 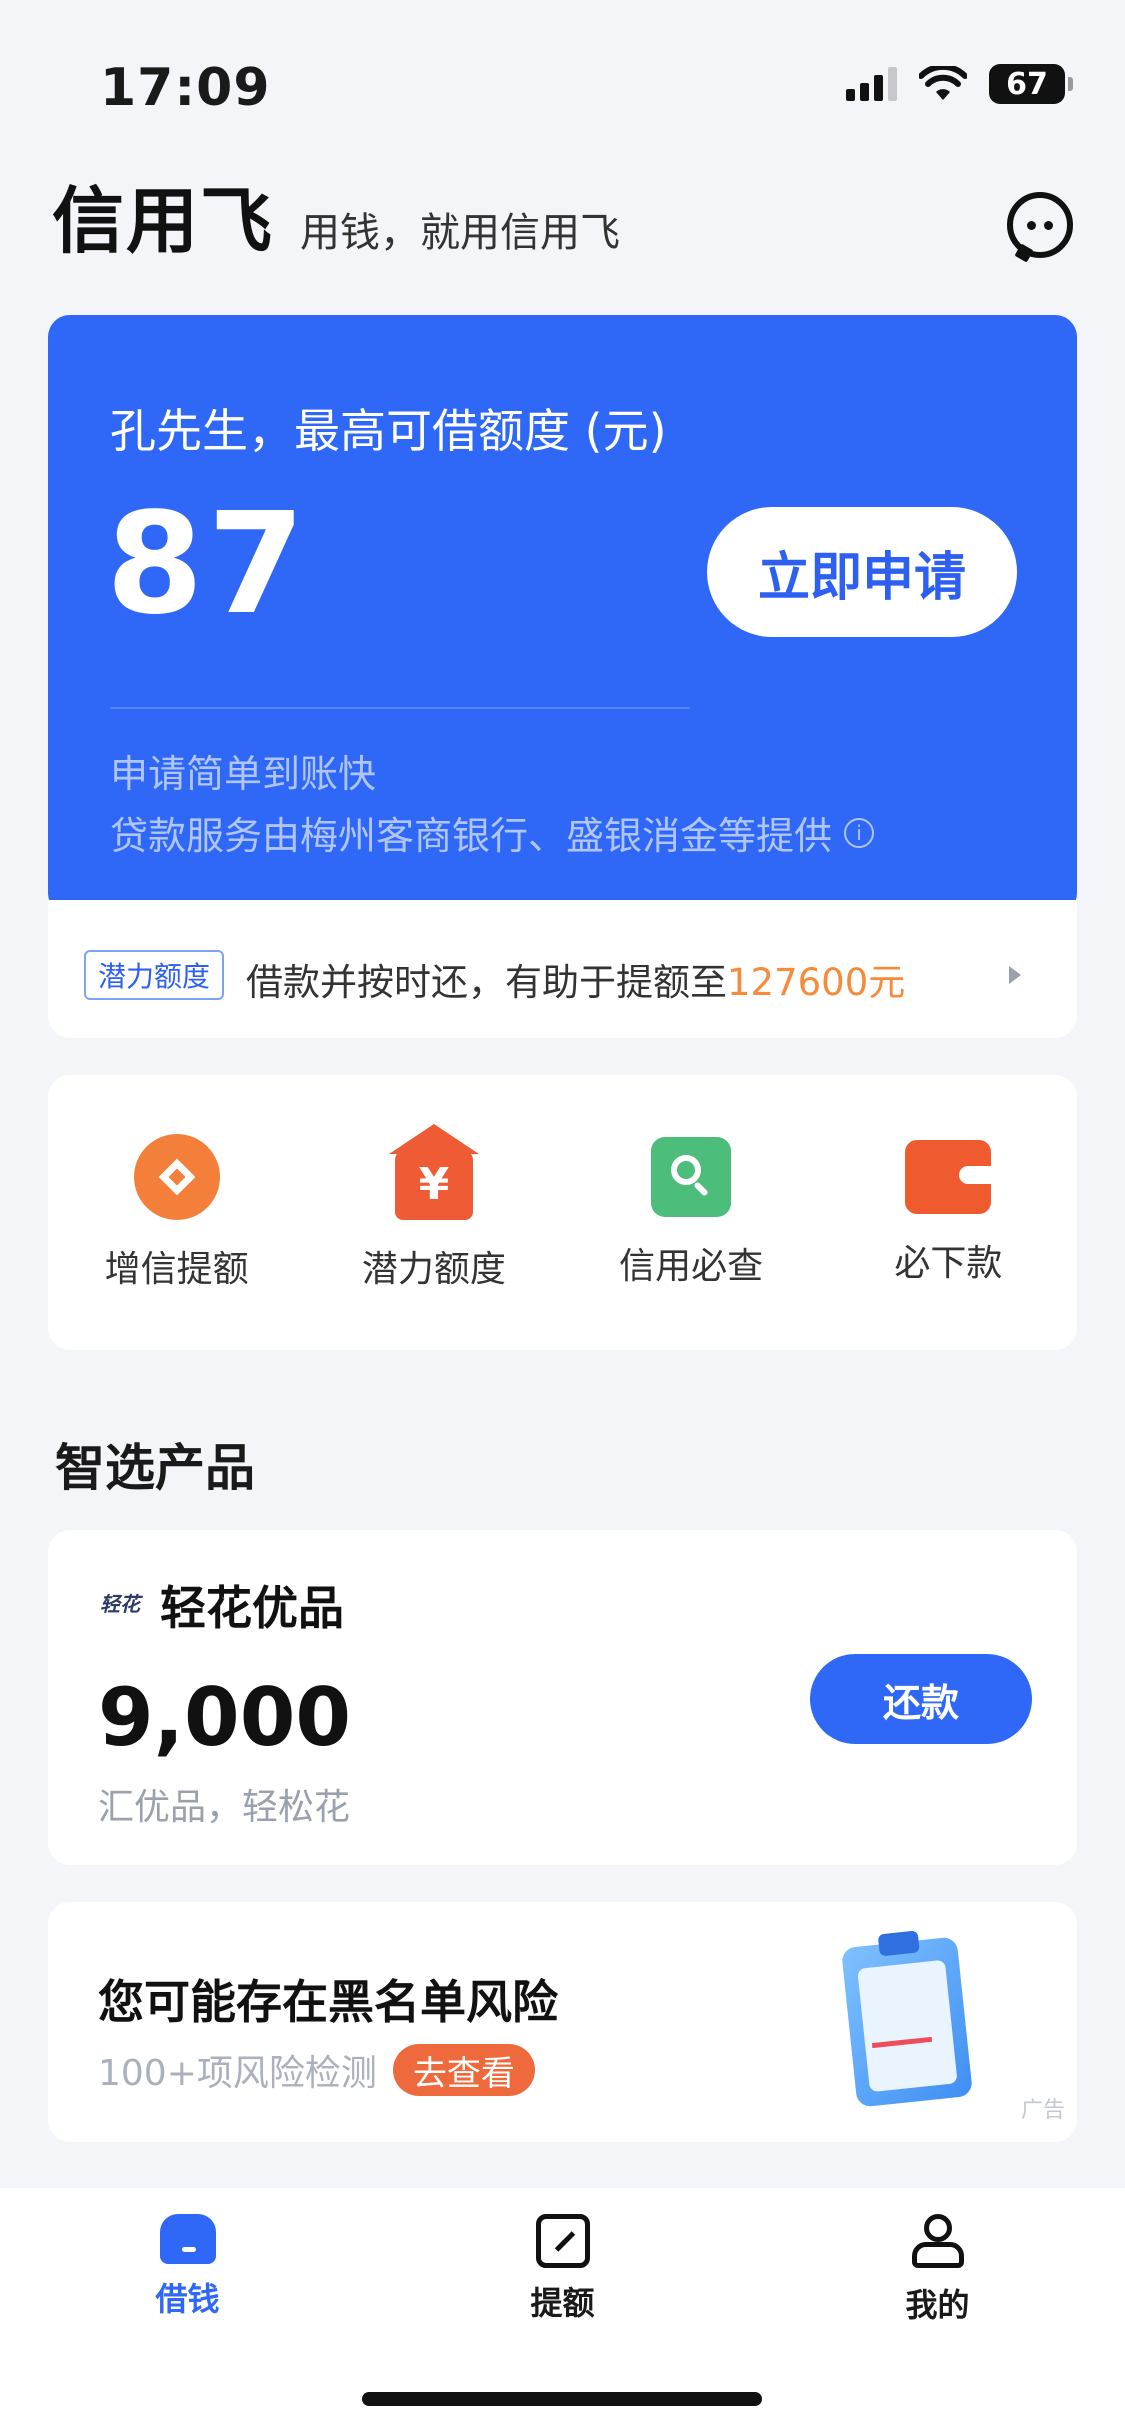 I want to click on tab-label: 提额, so click(x=562, y=2303).